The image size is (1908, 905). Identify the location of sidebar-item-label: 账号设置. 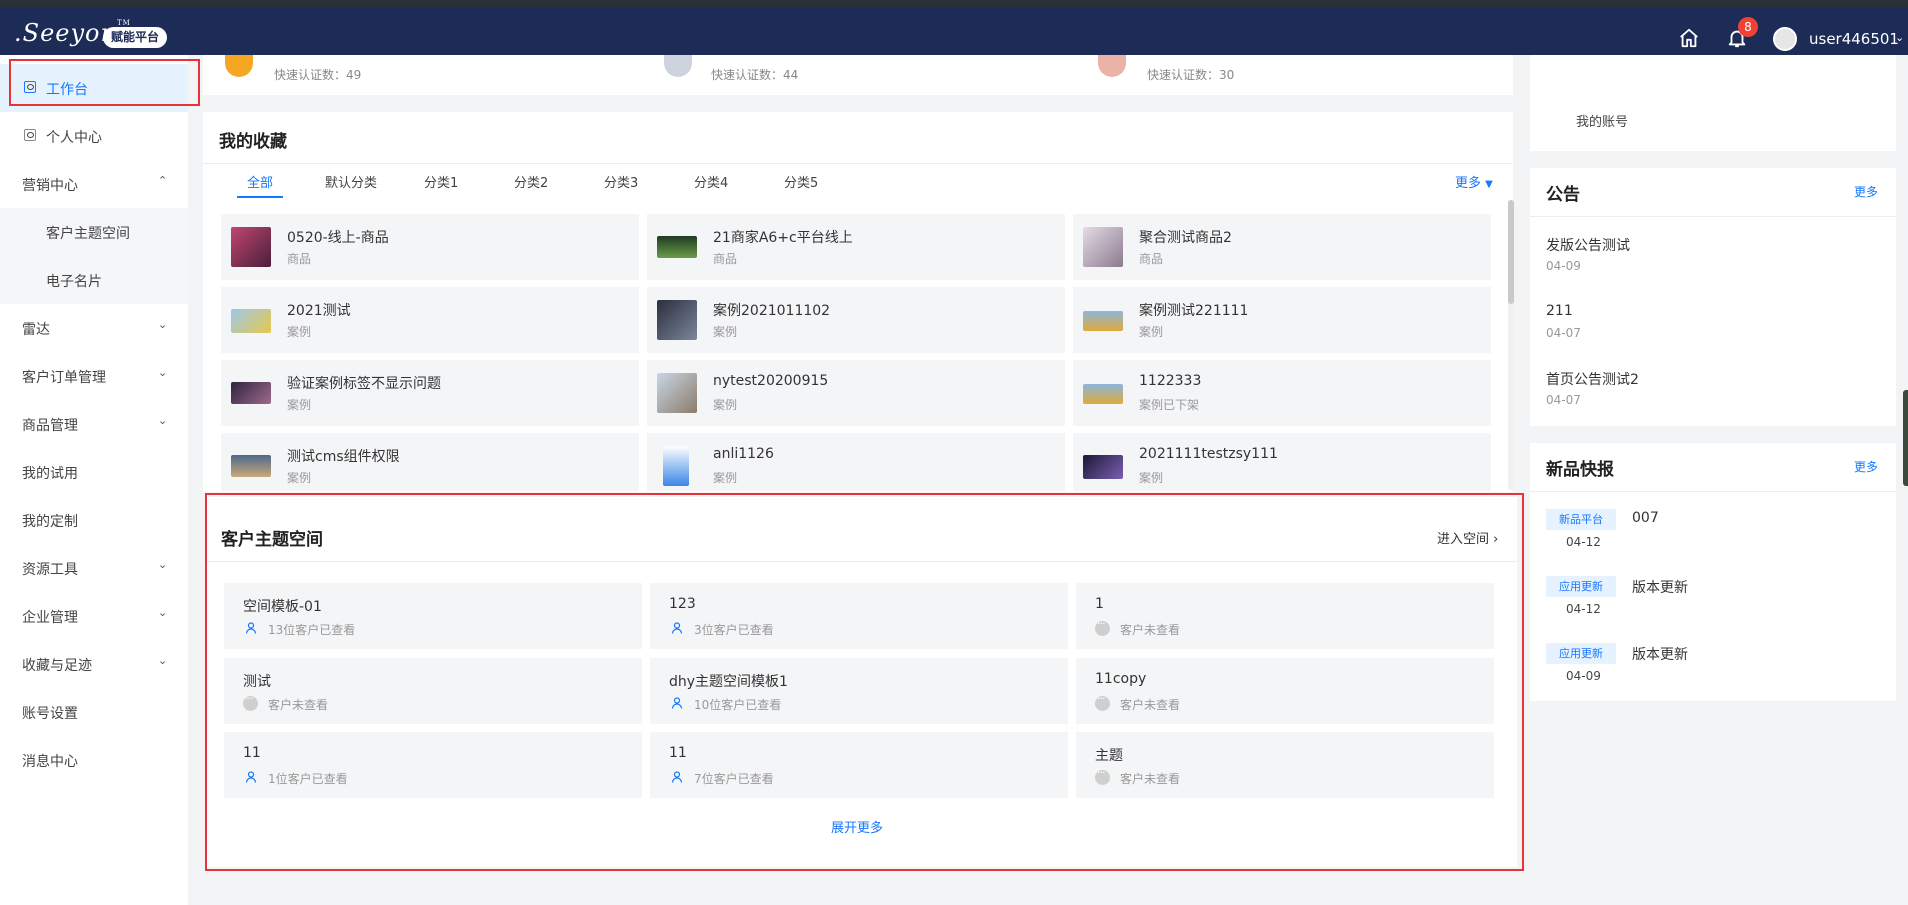
(50, 714).